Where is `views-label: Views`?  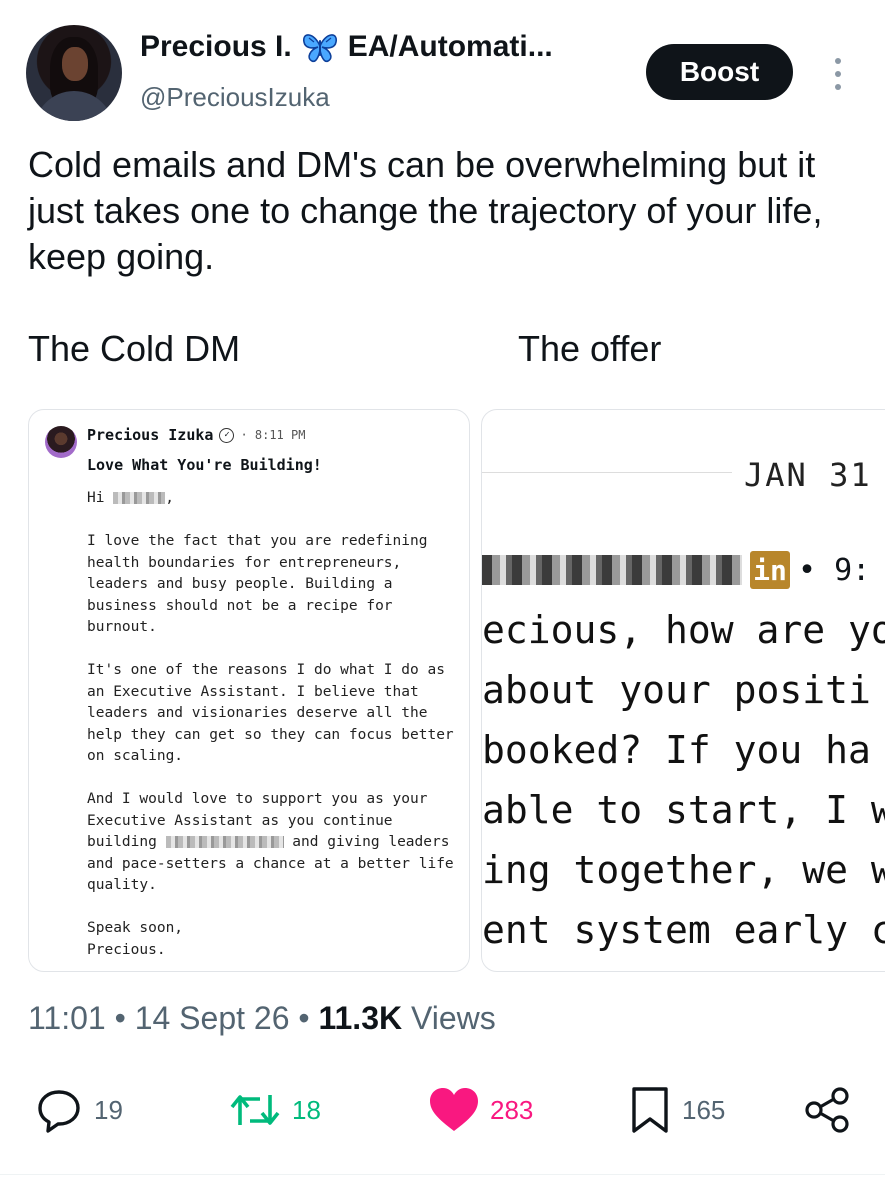 views-label: Views is located at coordinates (449, 1018).